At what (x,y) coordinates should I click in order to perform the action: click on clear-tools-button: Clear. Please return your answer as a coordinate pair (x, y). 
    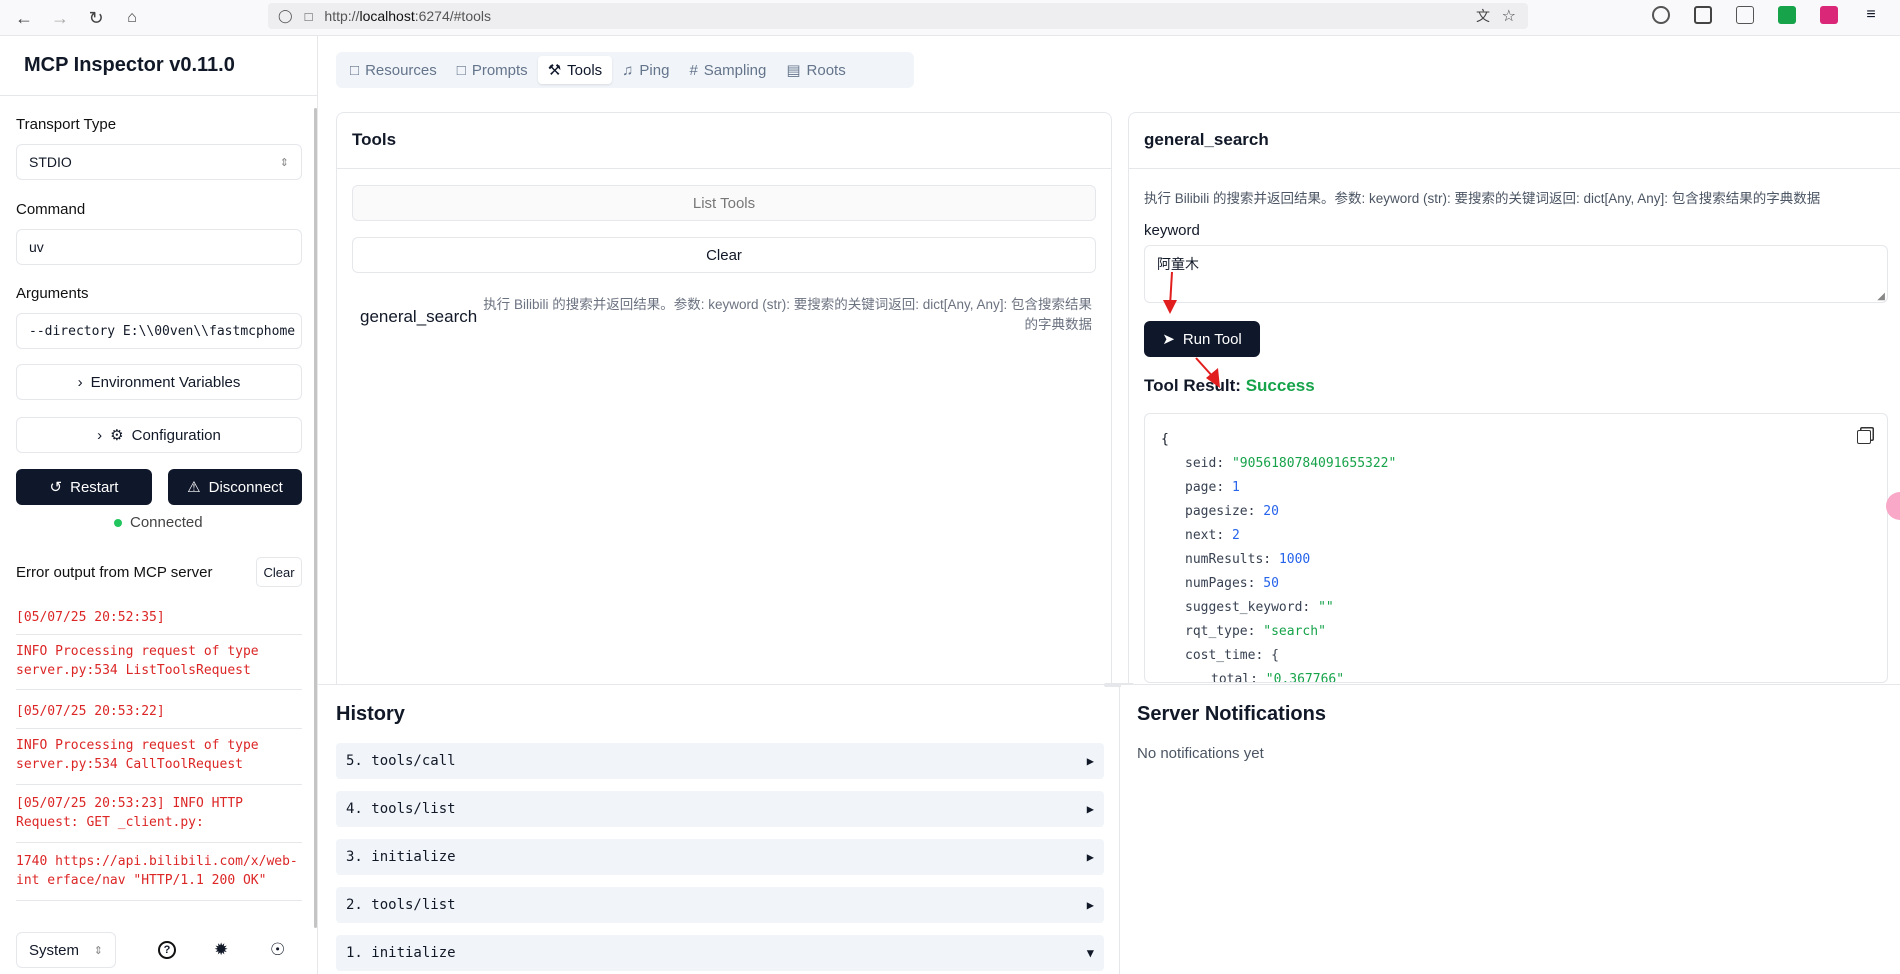
    Looking at the image, I should click on (724, 255).